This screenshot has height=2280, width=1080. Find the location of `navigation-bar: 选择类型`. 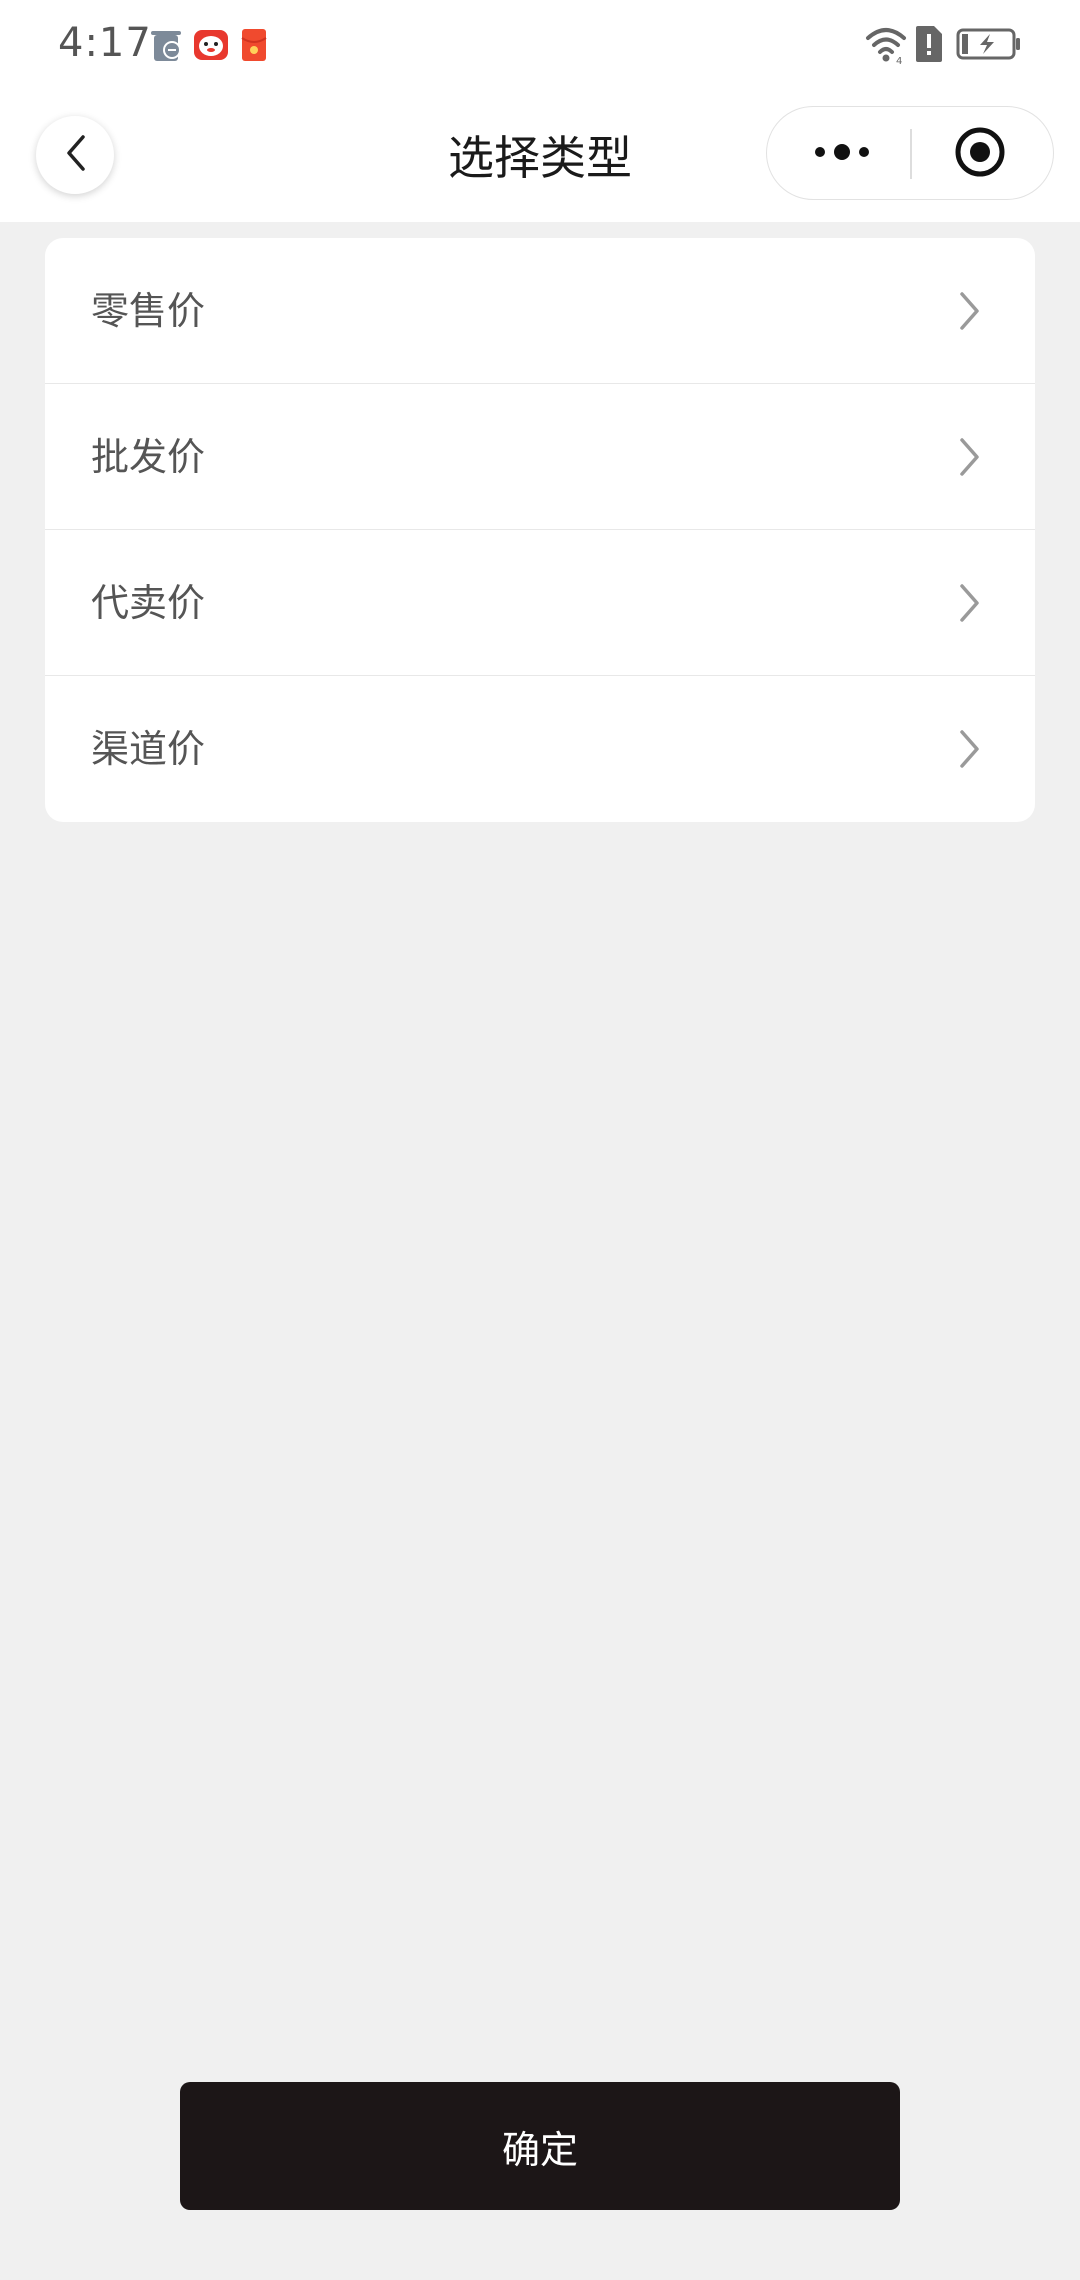

navigation-bar: 选择类型 is located at coordinates (540, 157).